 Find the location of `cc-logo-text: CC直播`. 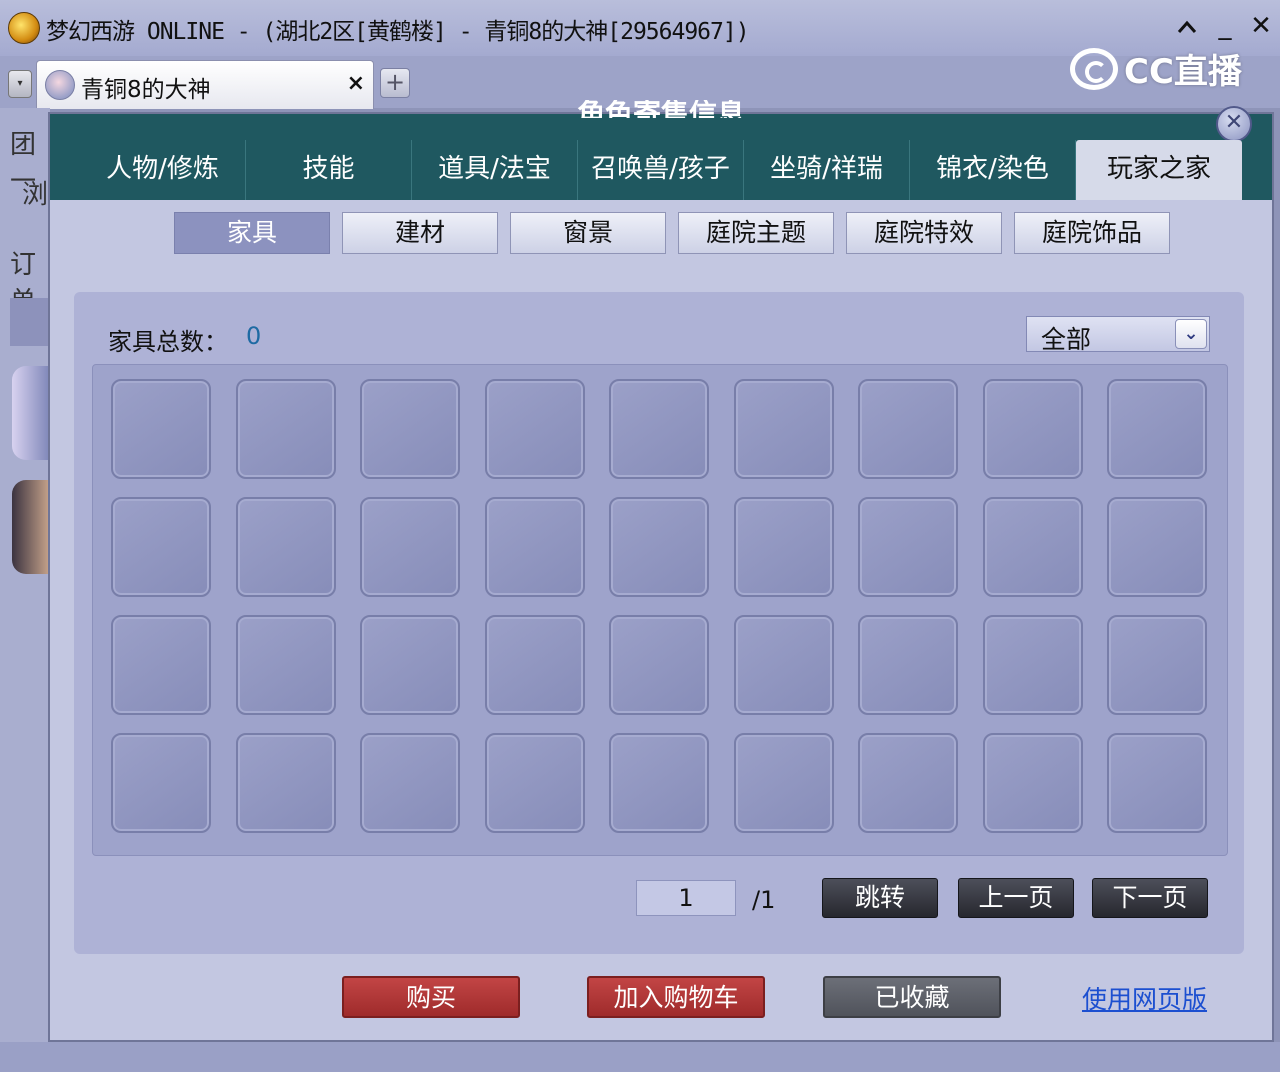

cc-logo-text: CC直播 is located at coordinates (1183, 72).